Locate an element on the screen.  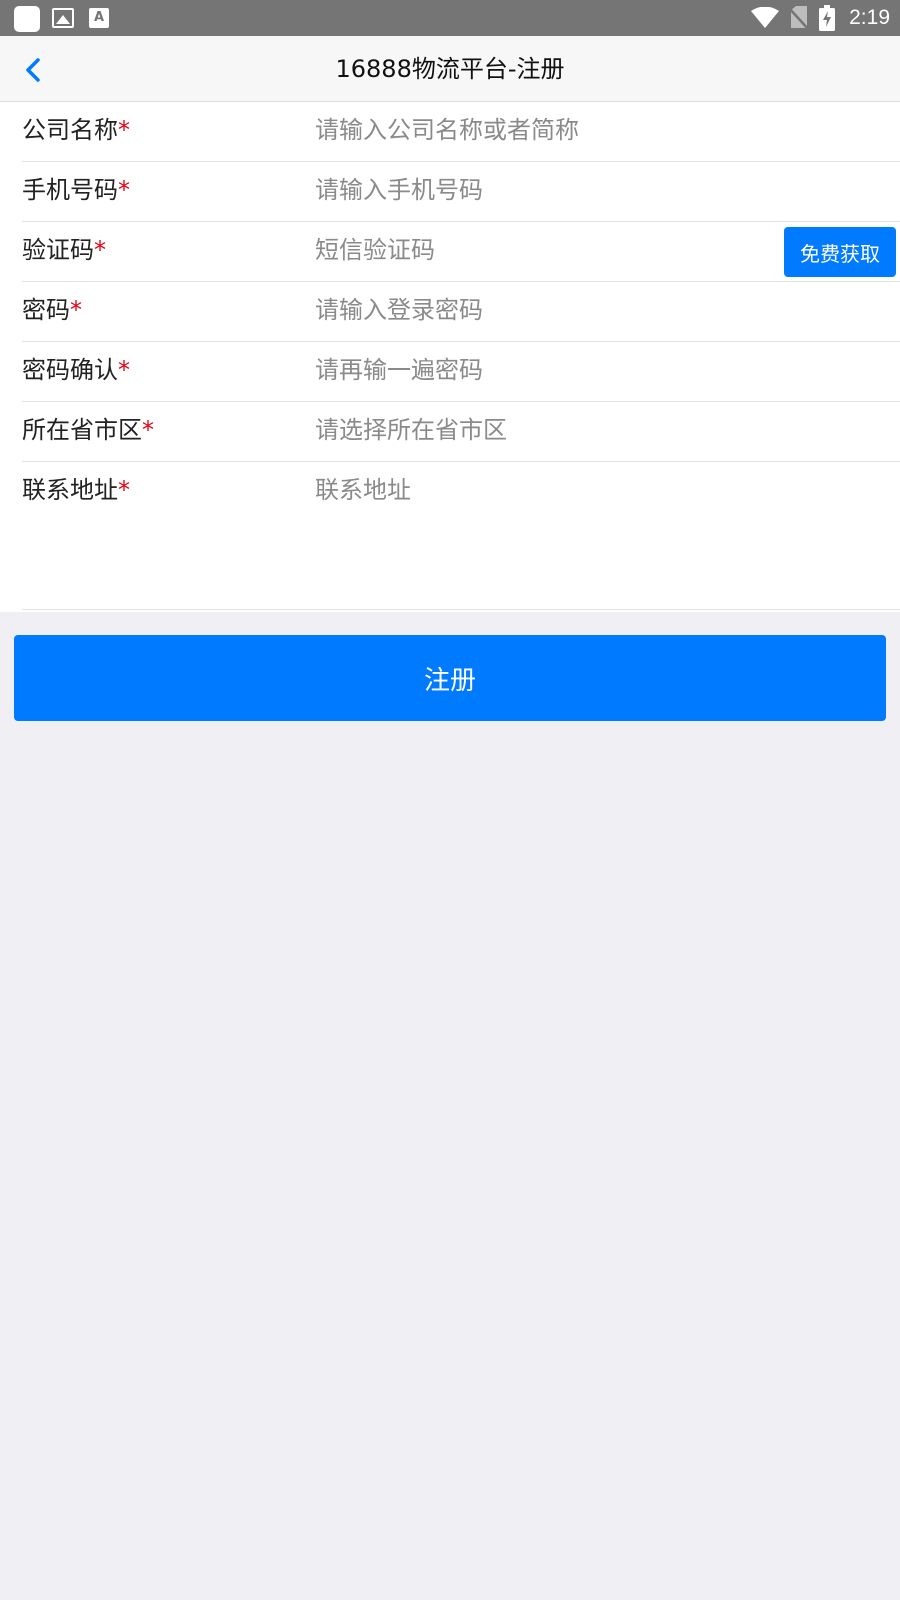
get-code-button: 免费获取 is located at coordinates (840, 252).